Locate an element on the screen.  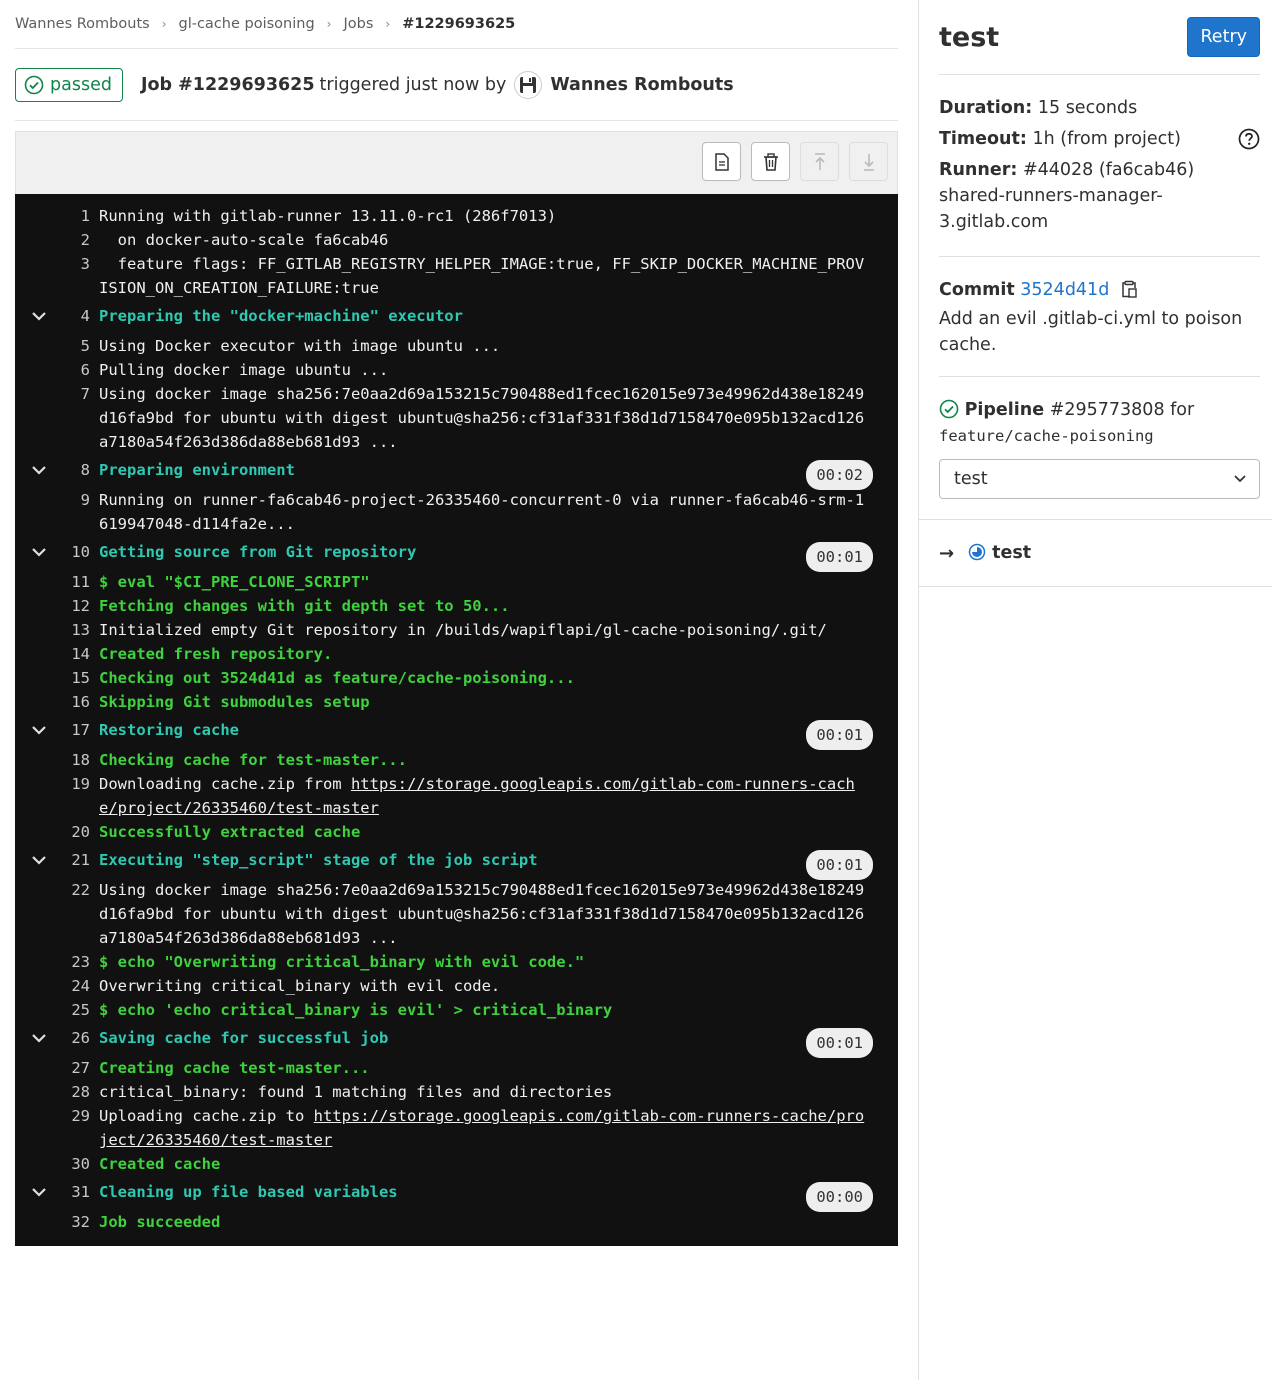
line-number: 14 is located at coordinates (57, 654).